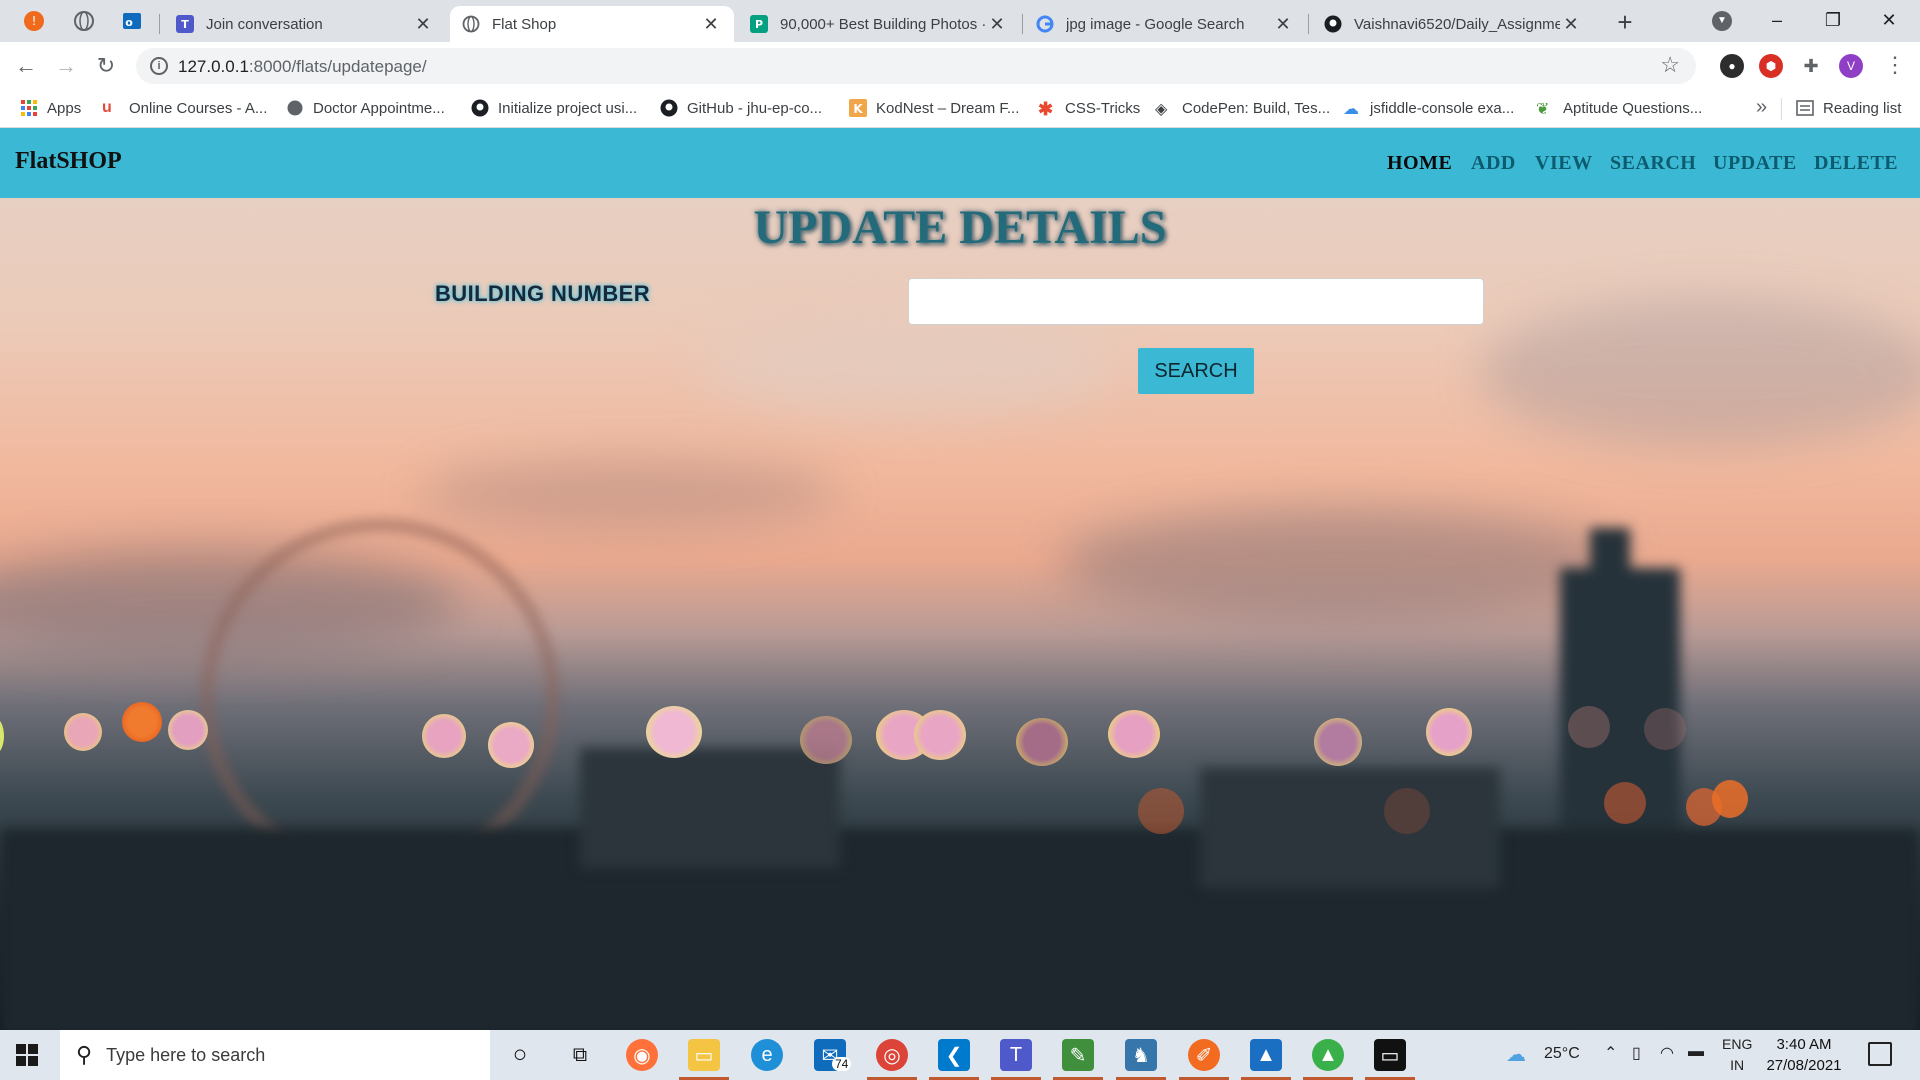  Describe the element at coordinates (883, 24) in the screenshot. I see `tab-title: 90,000+ Best Building Photos ·` at that location.